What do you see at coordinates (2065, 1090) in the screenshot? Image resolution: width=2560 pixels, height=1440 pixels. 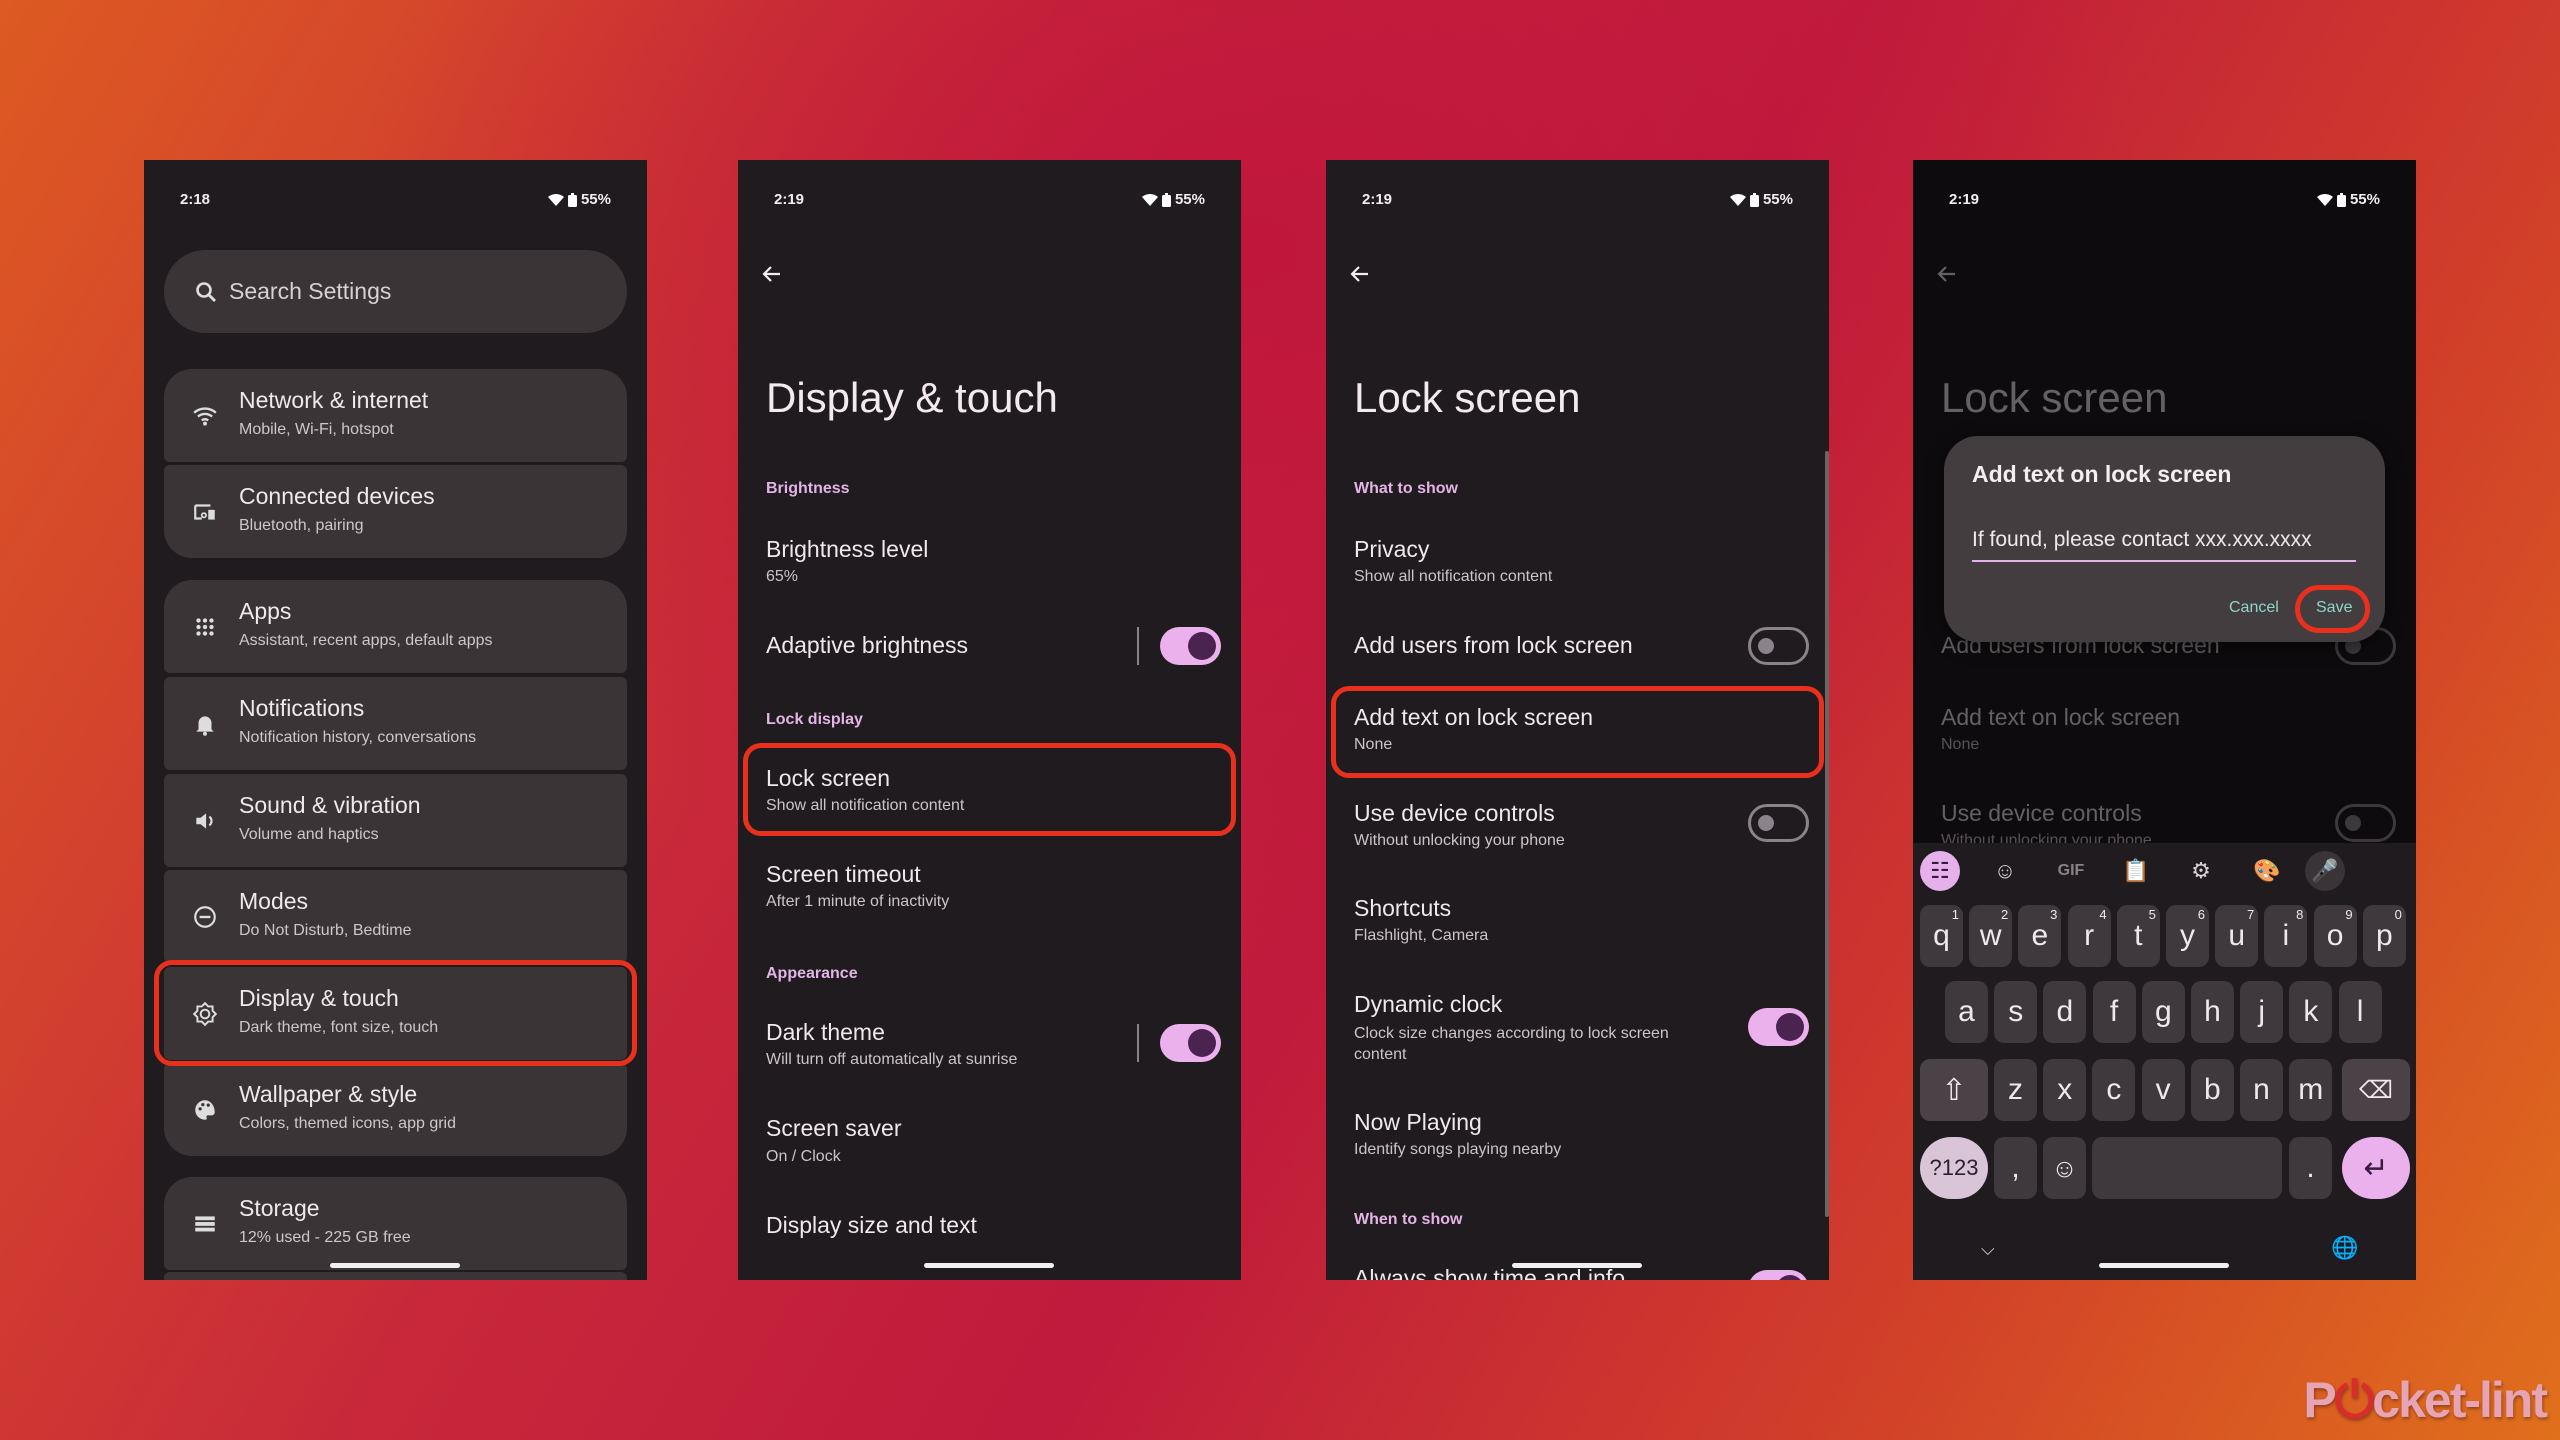 I see `key-x: x` at bounding box center [2065, 1090].